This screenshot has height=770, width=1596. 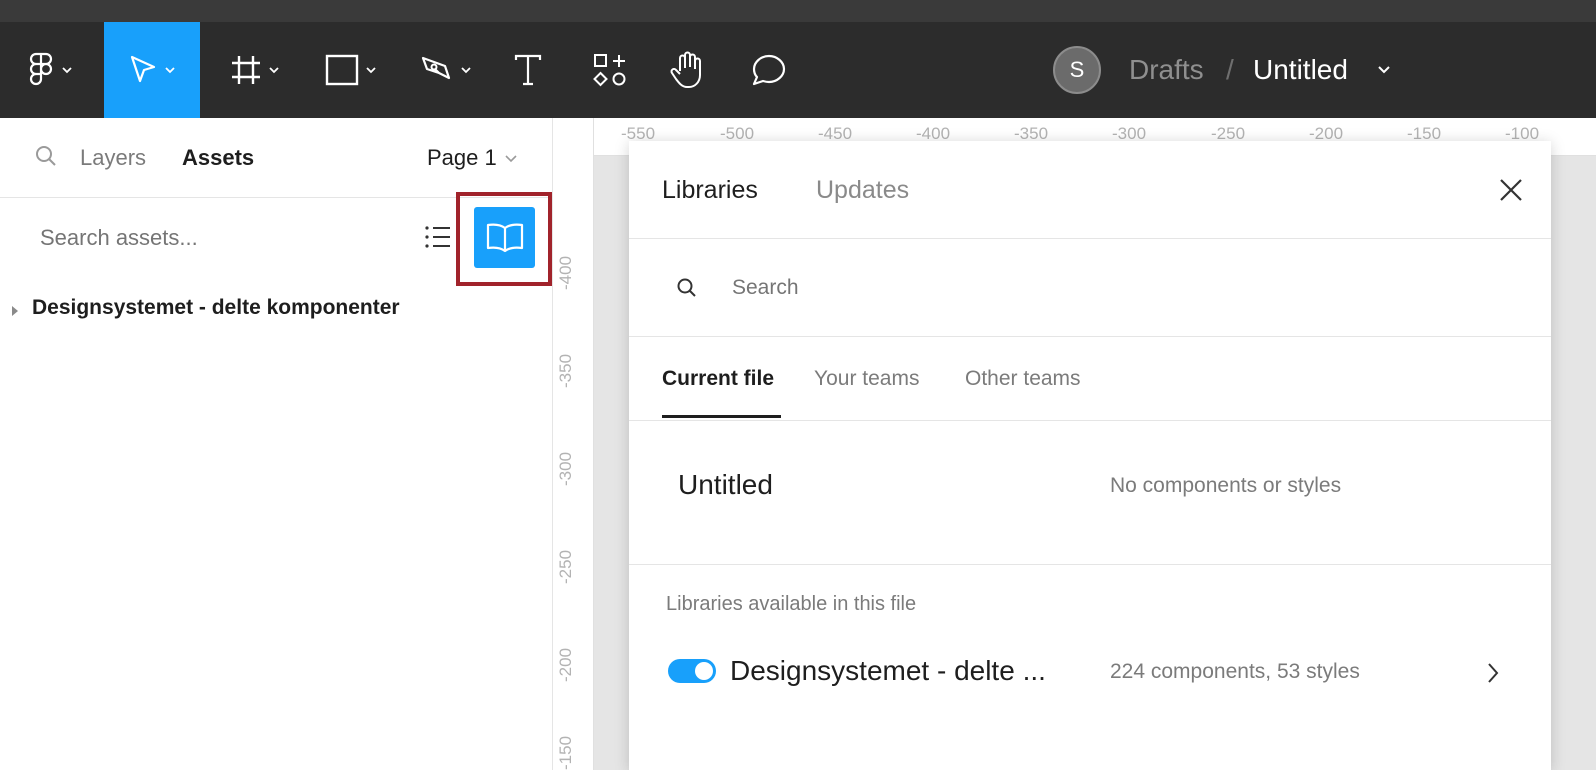 I want to click on move-cursor-icon, so click(x=143, y=69).